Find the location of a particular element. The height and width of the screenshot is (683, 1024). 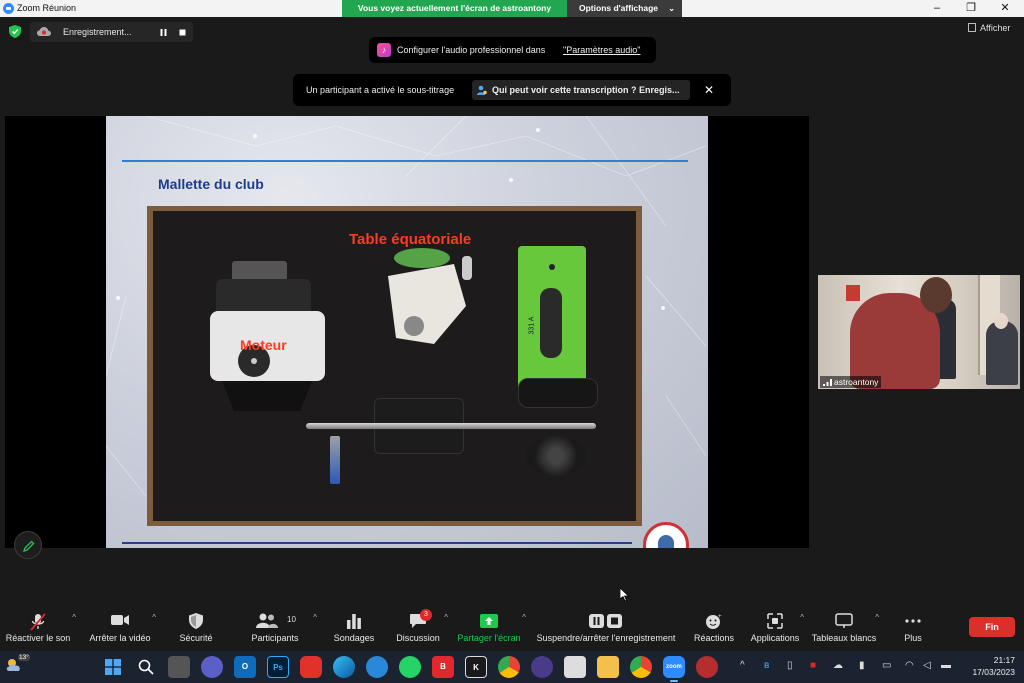

annotate-pen-button is located at coordinates (28, 545).